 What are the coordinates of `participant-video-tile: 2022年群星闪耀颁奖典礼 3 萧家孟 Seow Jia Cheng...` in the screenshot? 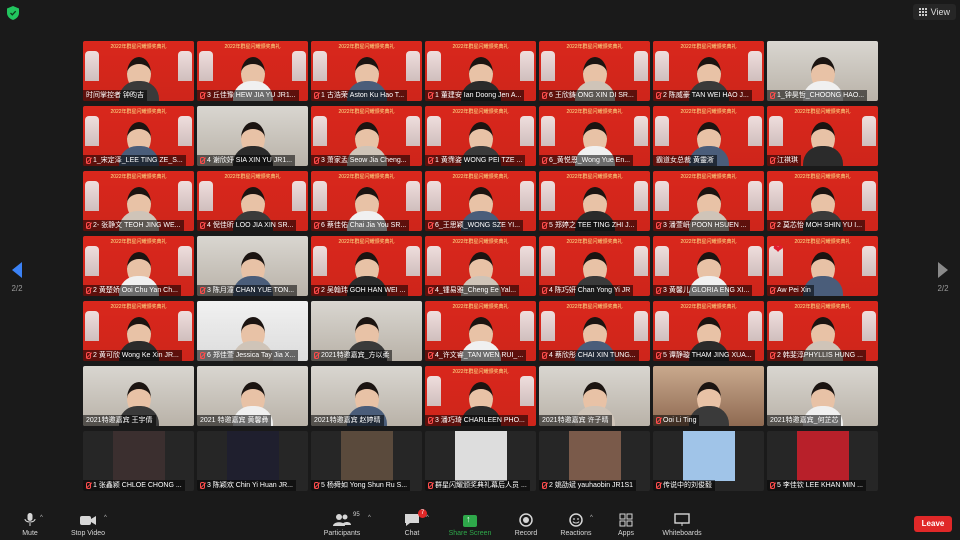 It's located at (366, 136).